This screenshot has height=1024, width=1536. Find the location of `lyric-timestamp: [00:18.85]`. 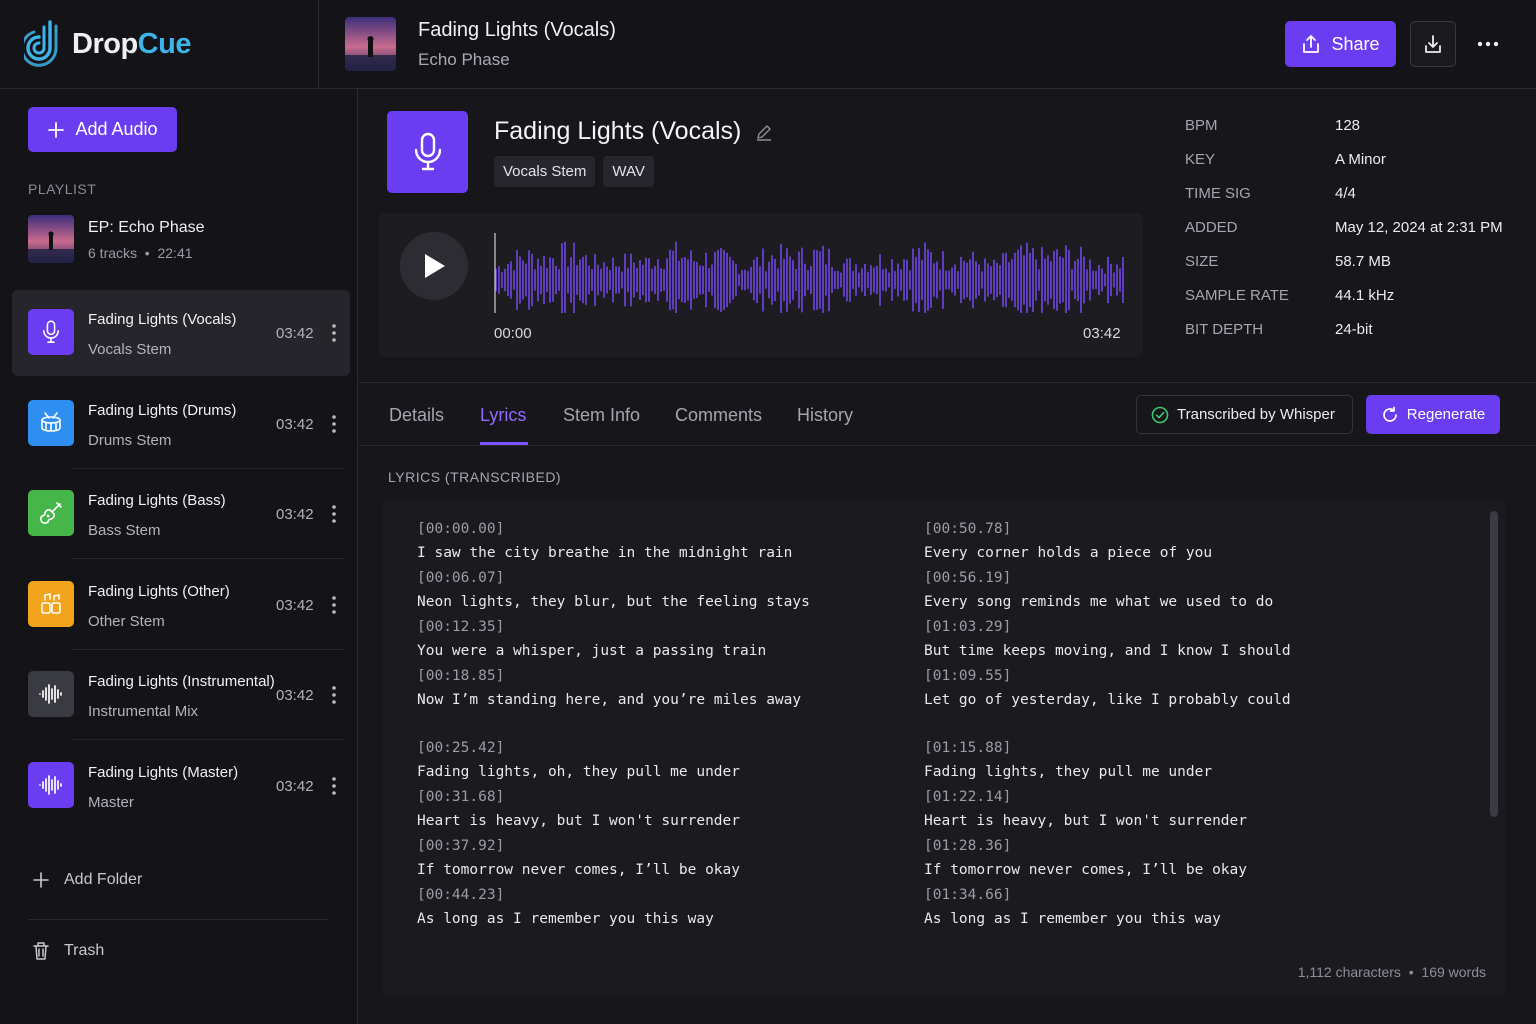

lyric-timestamp: [00:18.85] is located at coordinates (461, 676).